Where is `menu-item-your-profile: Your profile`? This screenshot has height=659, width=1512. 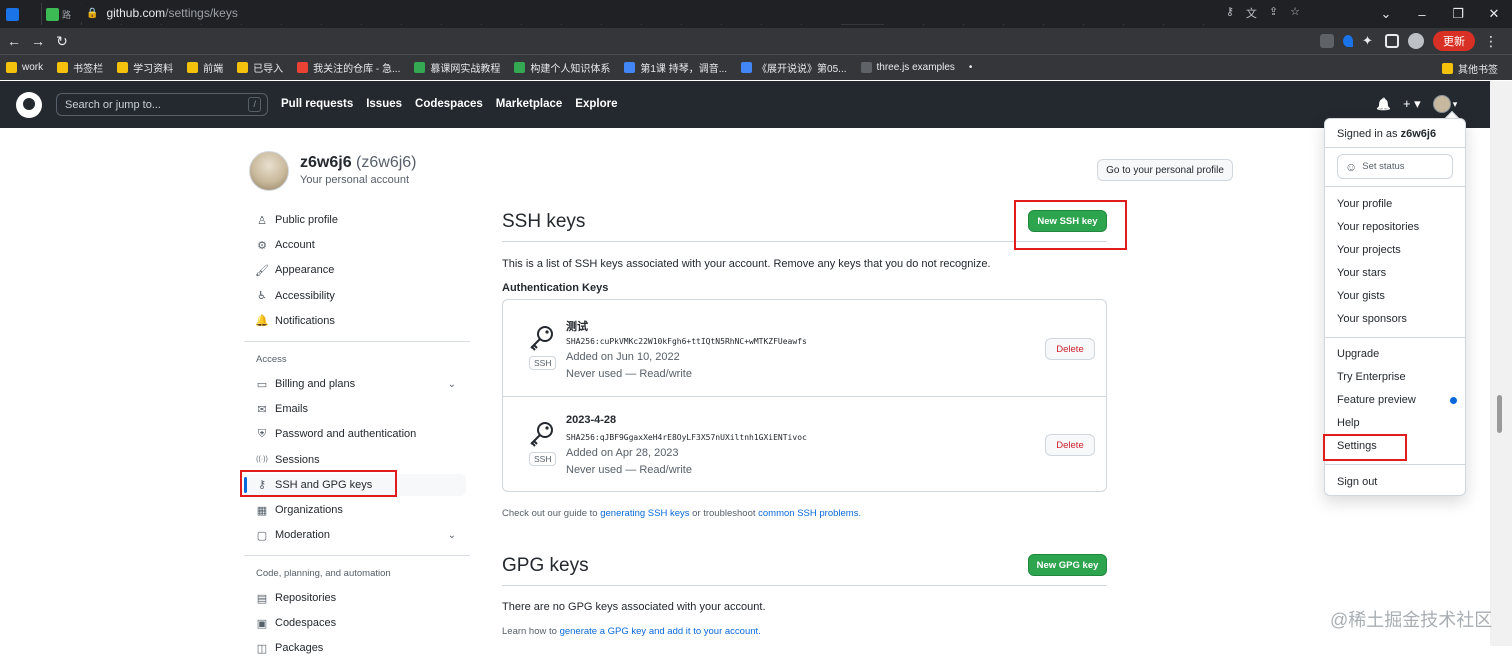
menu-item-your-profile: Your profile is located at coordinates (1364, 204).